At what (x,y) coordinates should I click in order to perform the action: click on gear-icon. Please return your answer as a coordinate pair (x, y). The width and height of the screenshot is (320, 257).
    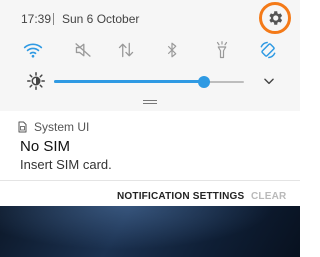
    Looking at the image, I should click on (276, 18).